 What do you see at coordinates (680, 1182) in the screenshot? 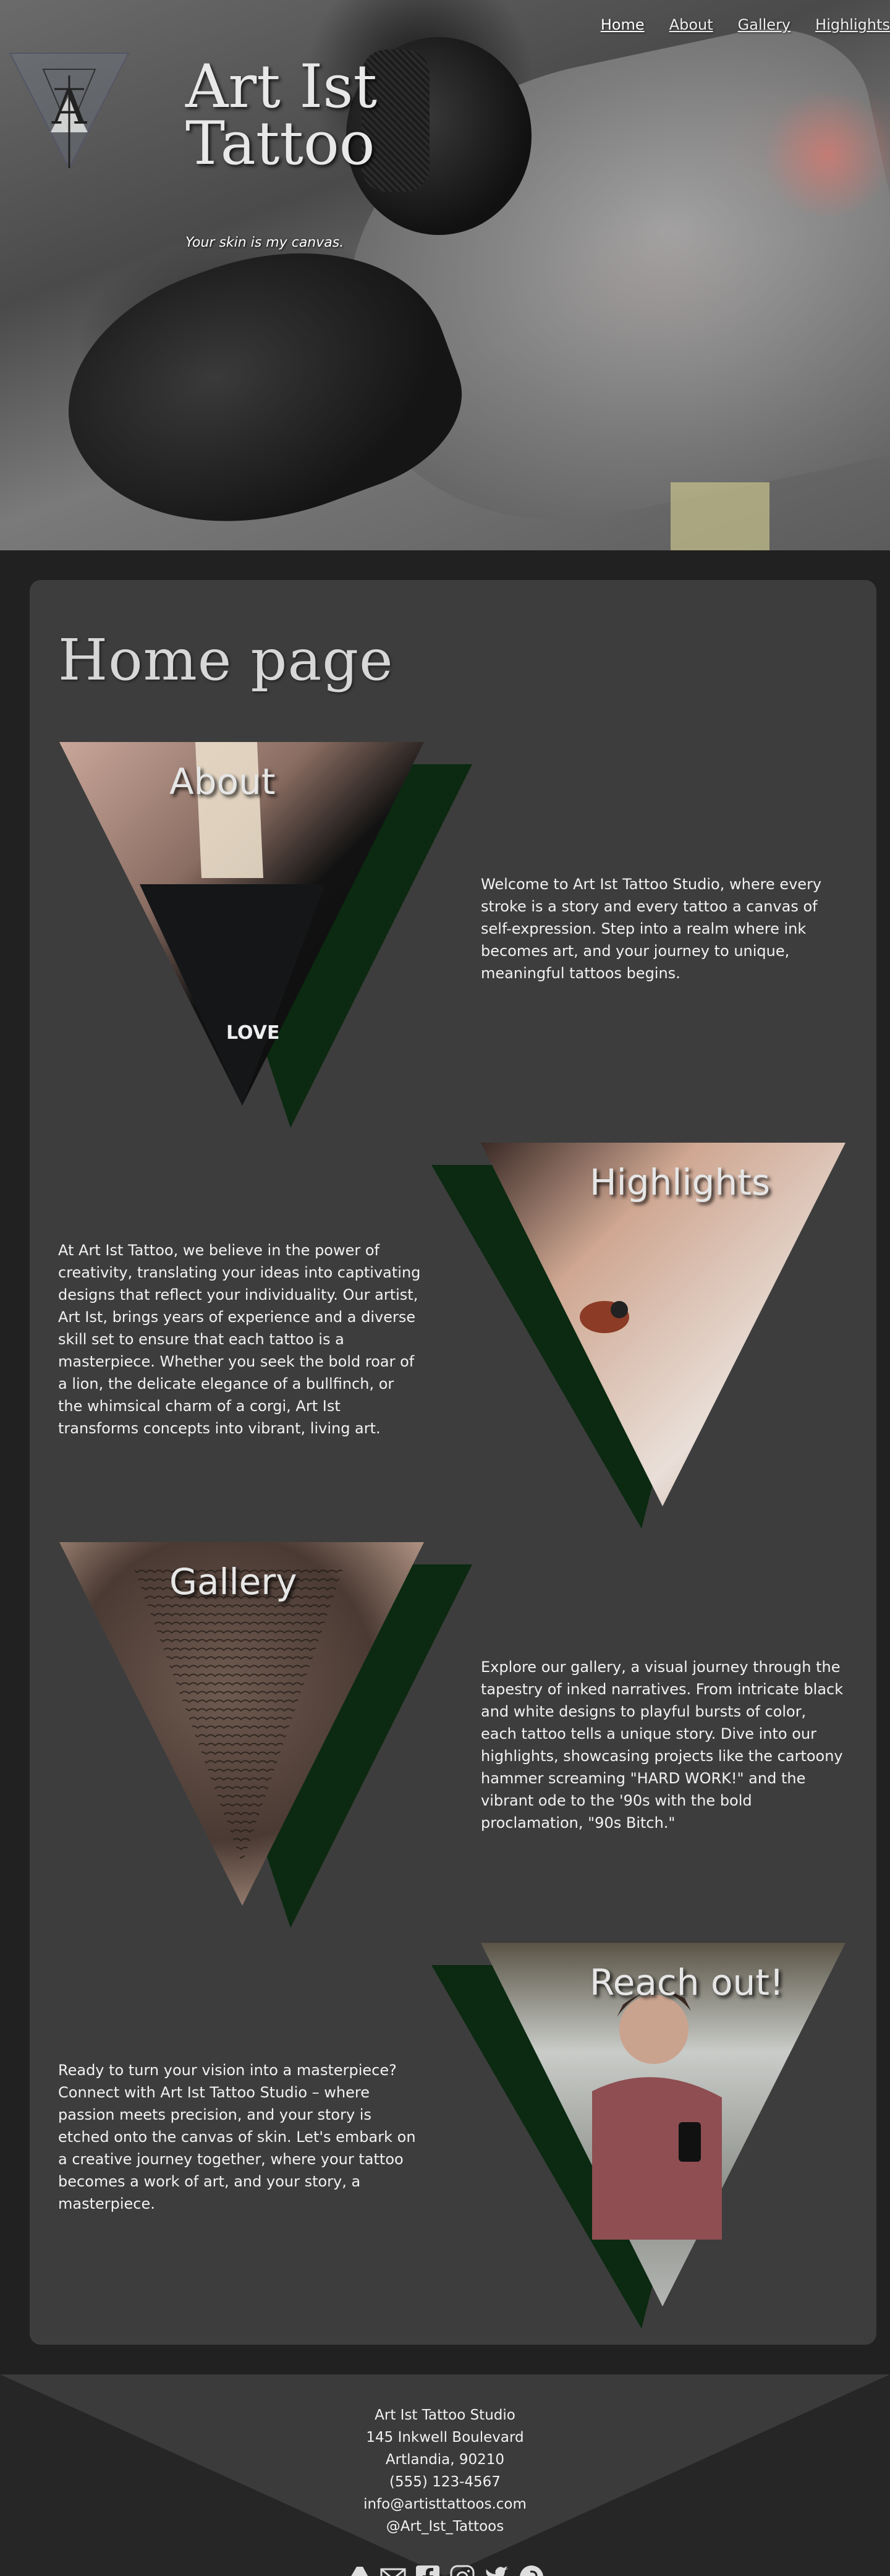
I see `section-highlights-title: Highlights` at bounding box center [680, 1182].